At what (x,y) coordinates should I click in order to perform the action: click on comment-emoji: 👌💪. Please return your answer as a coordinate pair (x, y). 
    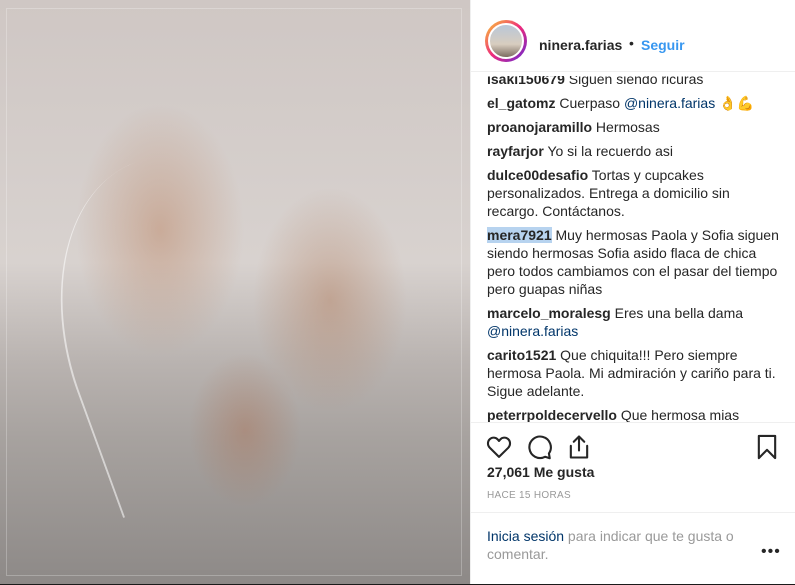
    Looking at the image, I should click on (736, 103).